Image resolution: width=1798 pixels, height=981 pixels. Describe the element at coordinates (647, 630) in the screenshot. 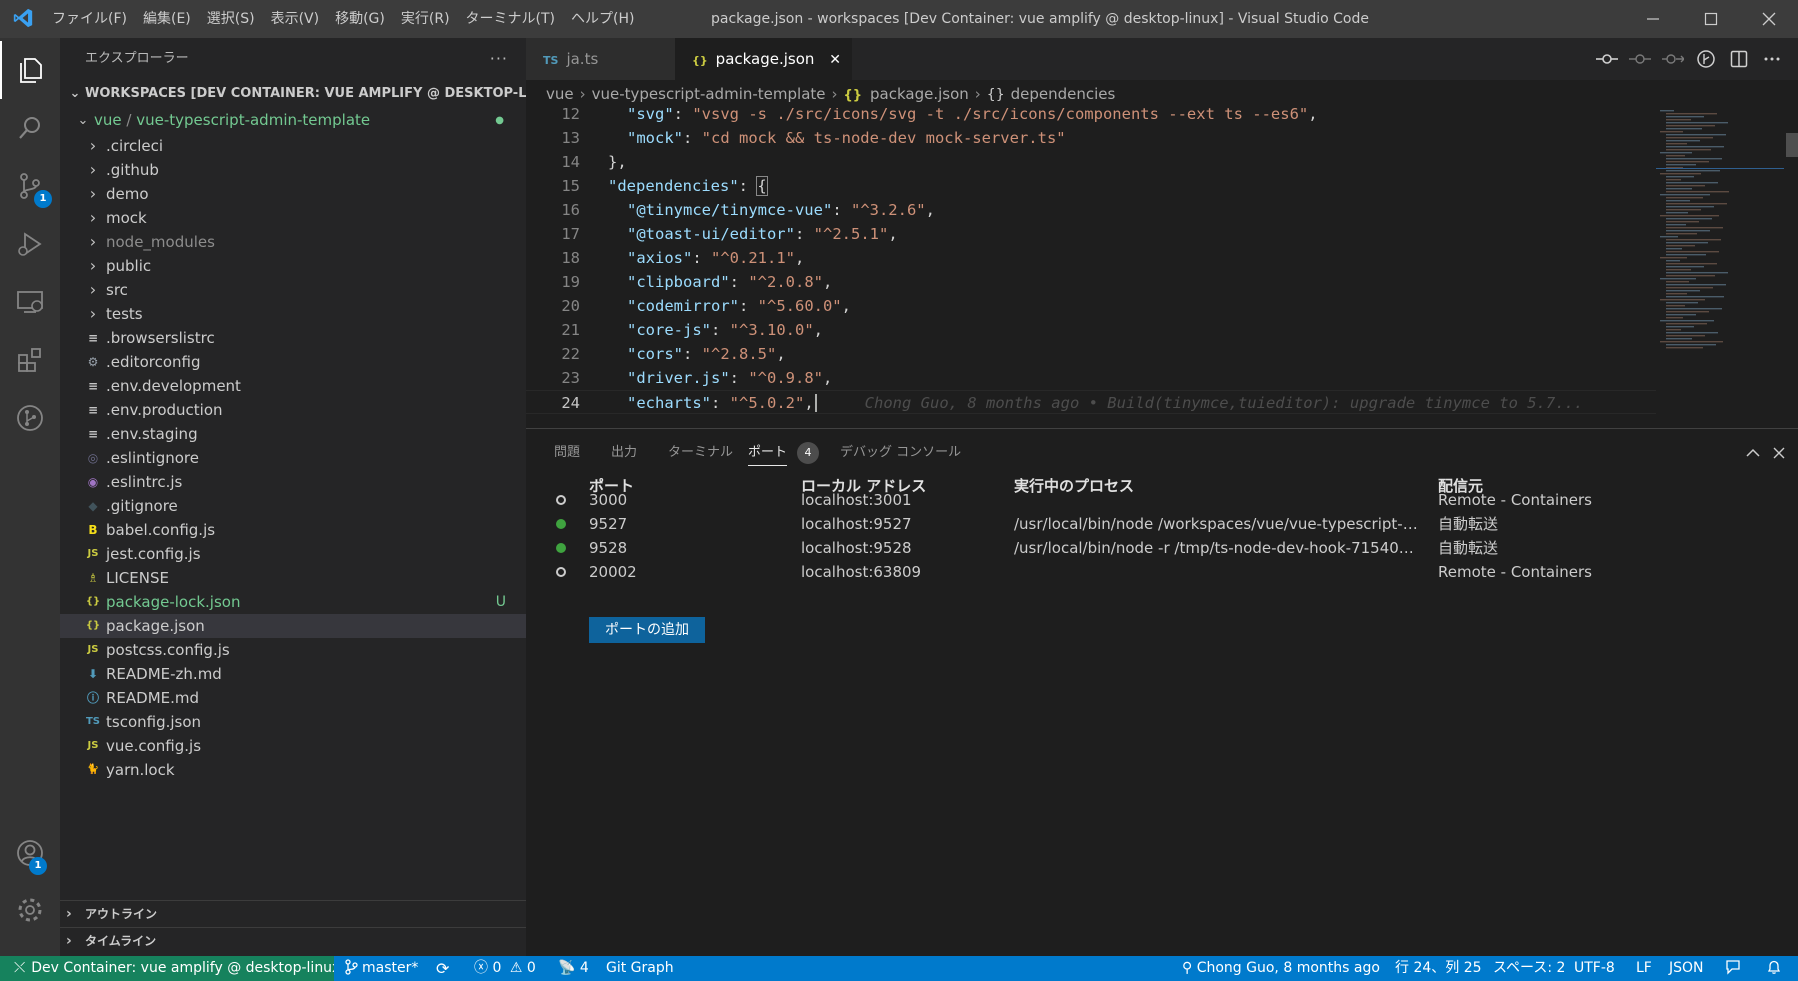

I see `add-port-button: ポートの追加` at that location.